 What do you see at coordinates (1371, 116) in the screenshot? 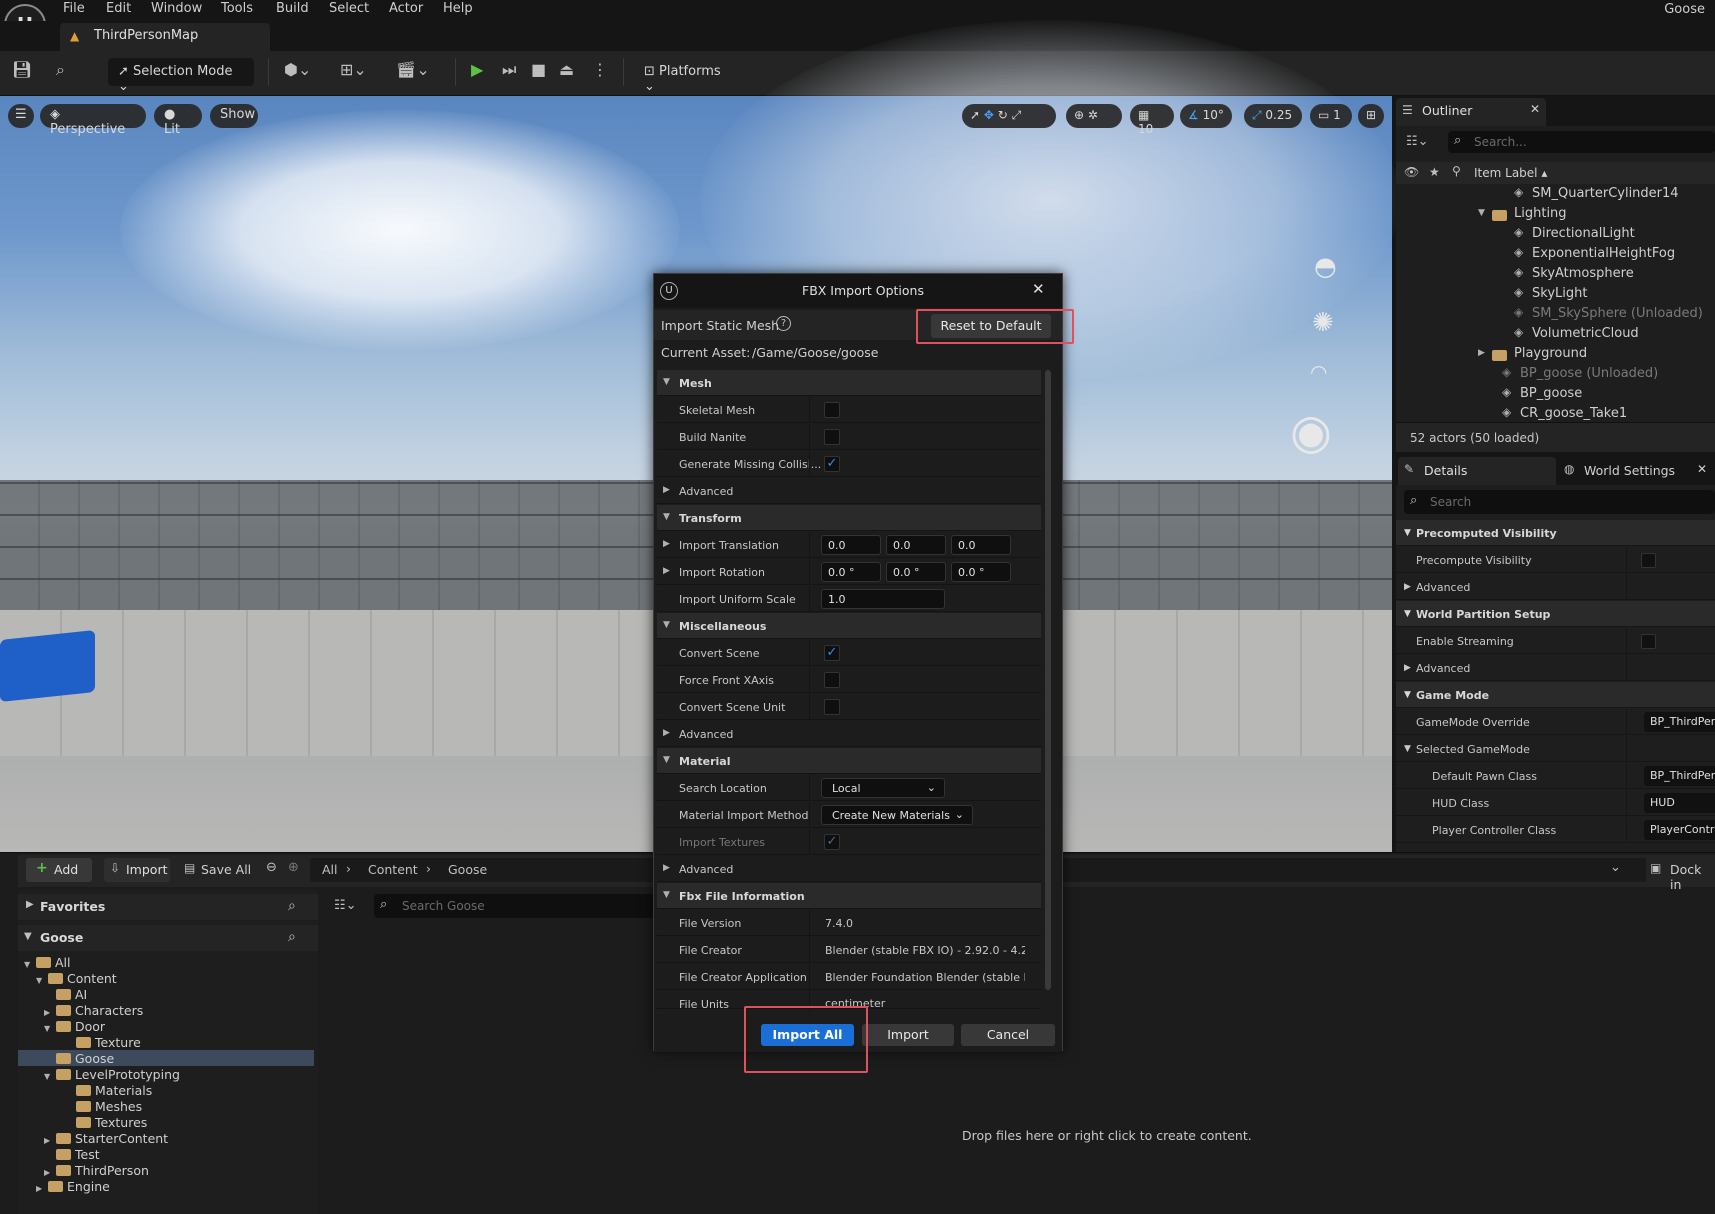
I see `layout-icon: ⊞` at bounding box center [1371, 116].